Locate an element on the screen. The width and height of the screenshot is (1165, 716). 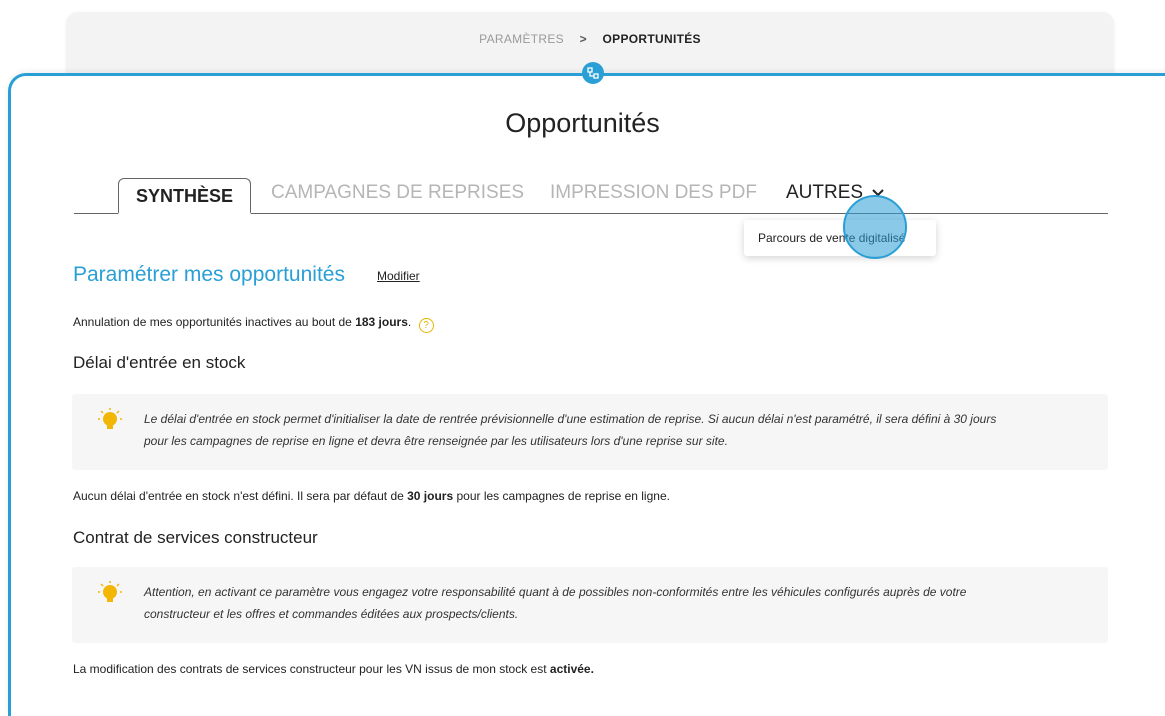
section-title: Paramétrer mes opportunités is located at coordinates (209, 274).